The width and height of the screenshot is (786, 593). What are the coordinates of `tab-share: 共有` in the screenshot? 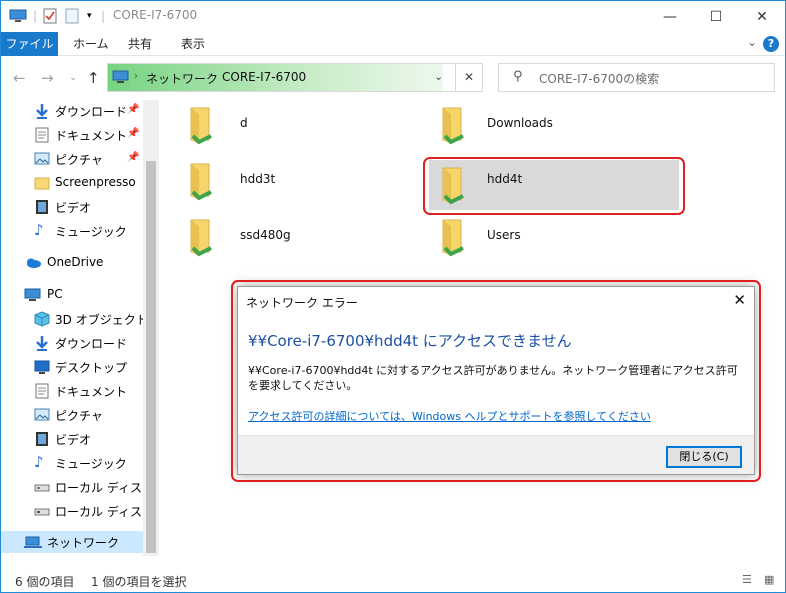 It's located at (140, 44).